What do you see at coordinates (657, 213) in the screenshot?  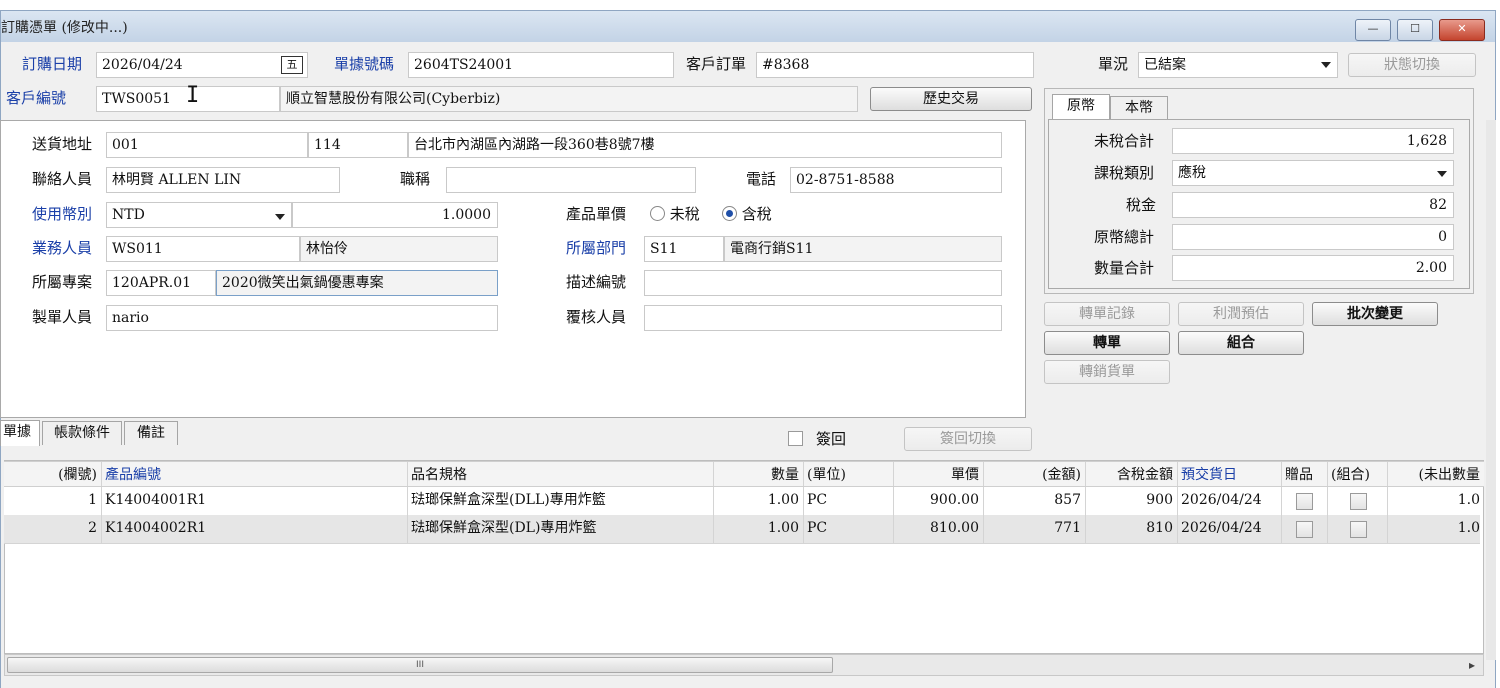 I see `radio-icon` at bounding box center [657, 213].